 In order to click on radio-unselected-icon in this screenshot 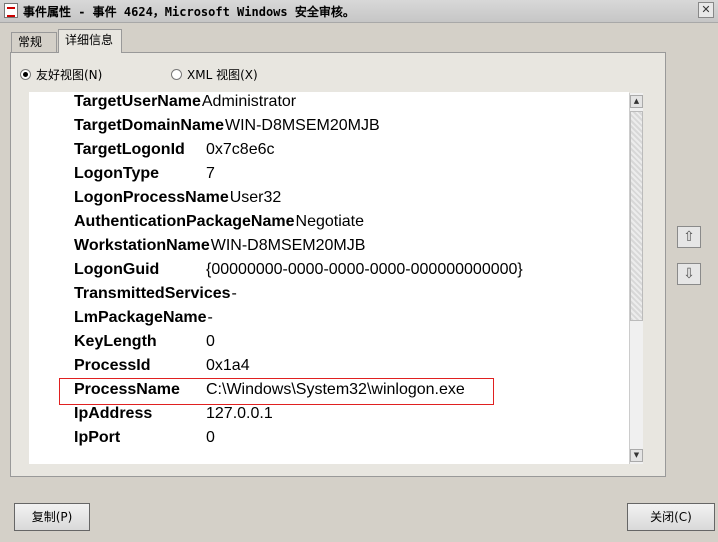, I will do `click(176, 74)`.